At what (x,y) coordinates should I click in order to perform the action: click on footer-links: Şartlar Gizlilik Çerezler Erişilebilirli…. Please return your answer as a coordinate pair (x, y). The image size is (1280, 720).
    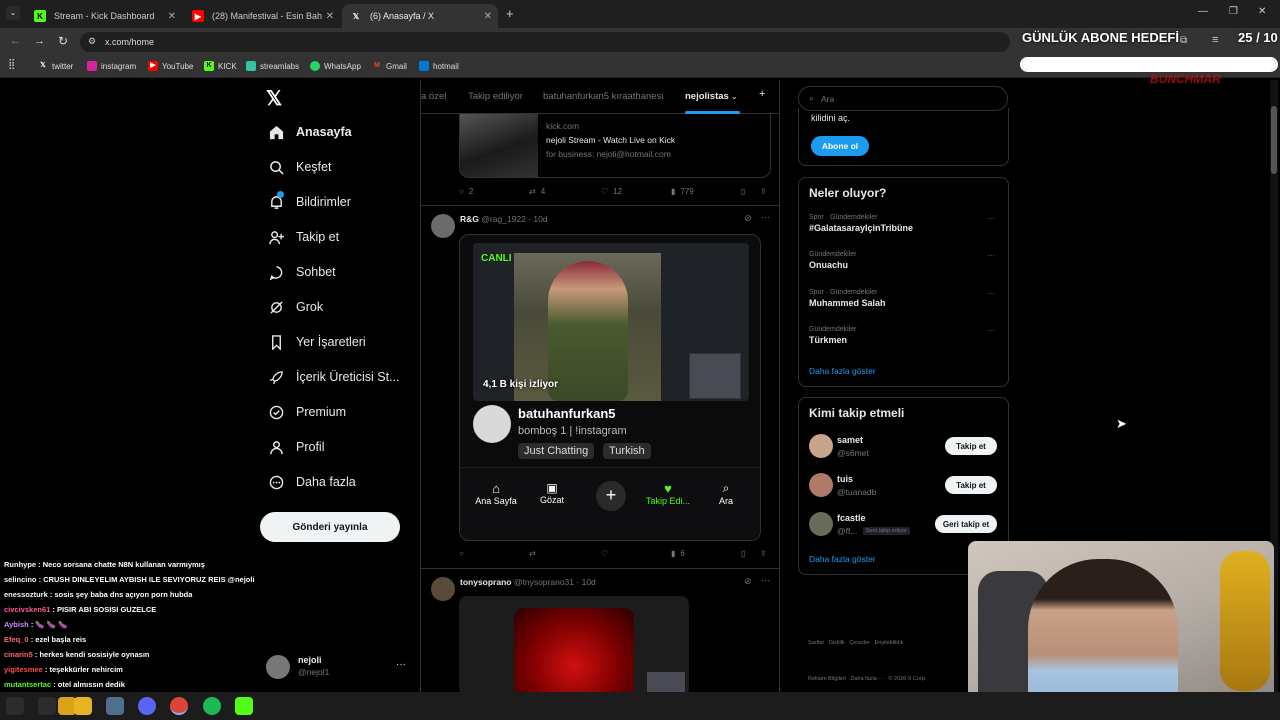
    Looking at the image, I should click on (867, 655).